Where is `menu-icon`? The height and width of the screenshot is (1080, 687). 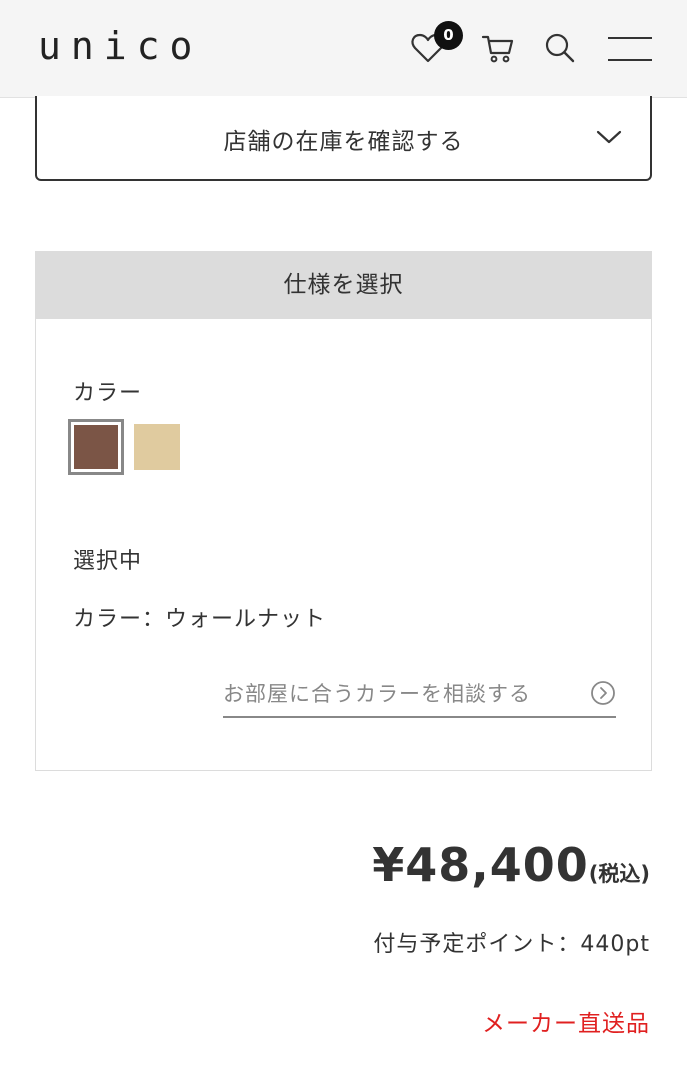 menu-icon is located at coordinates (630, 48).